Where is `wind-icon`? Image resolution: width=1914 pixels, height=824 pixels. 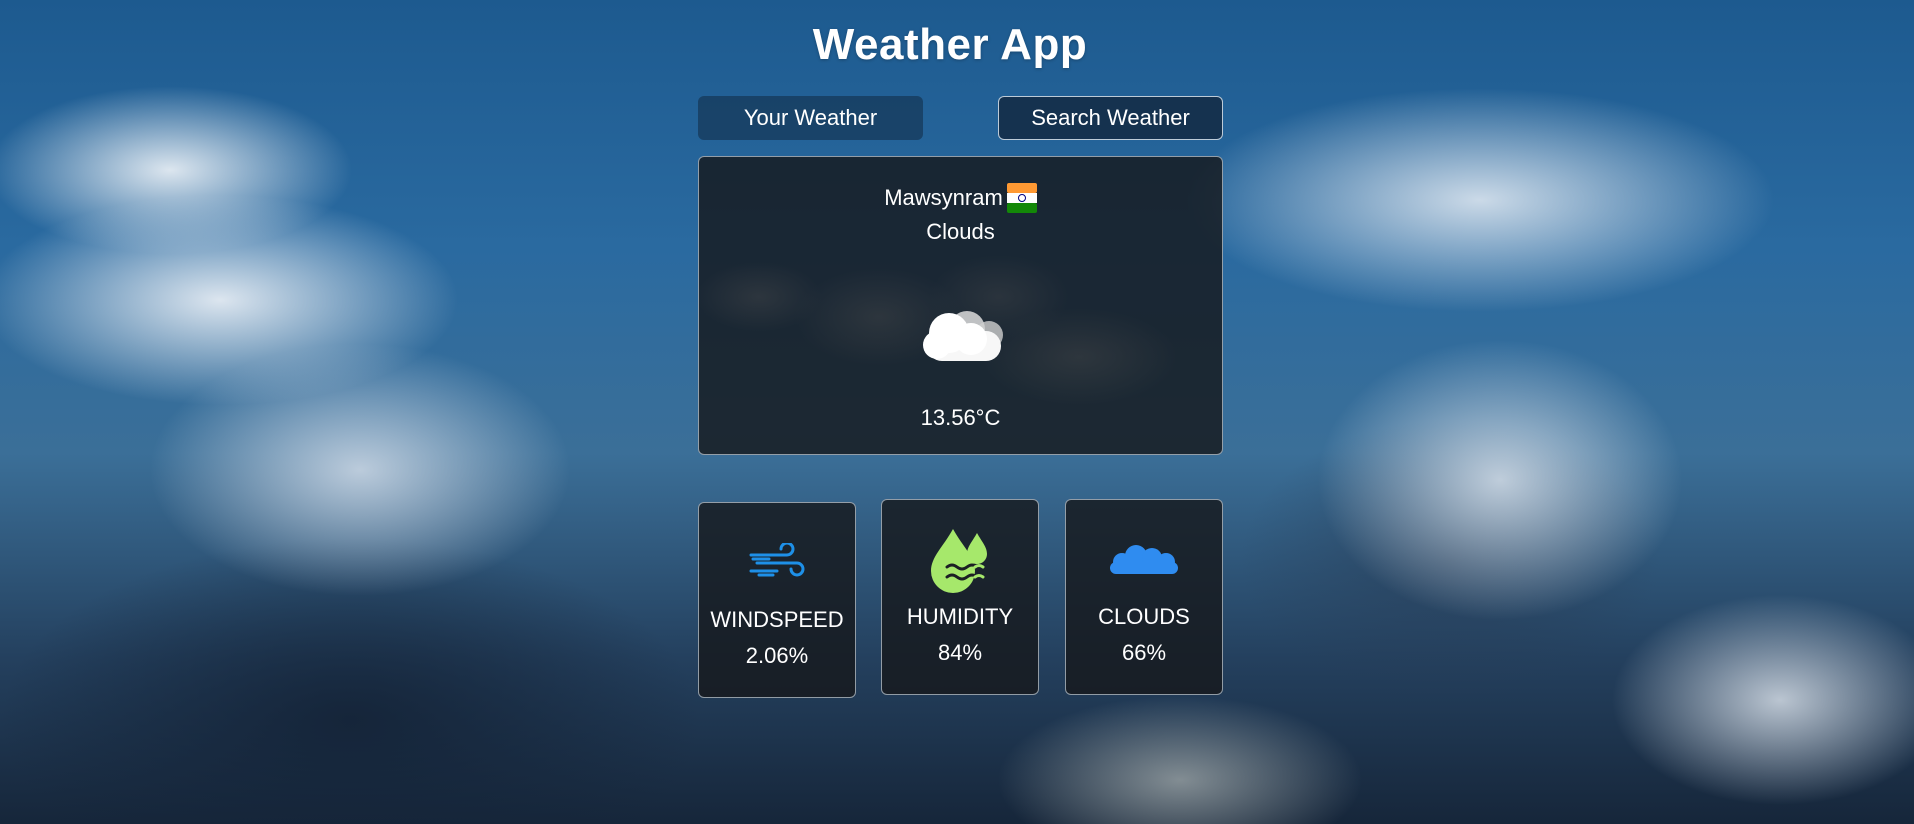
wind-icon is located at coordinates (777, 560).